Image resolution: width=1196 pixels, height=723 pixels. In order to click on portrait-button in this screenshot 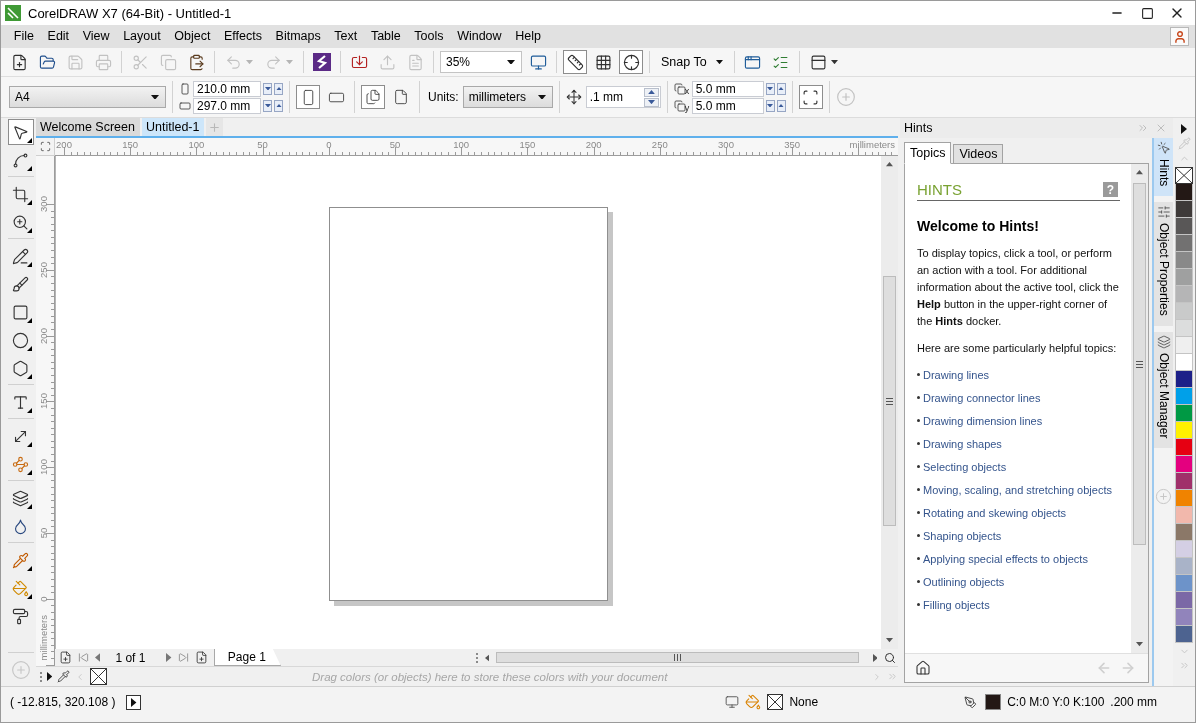, I will do `click(308, 97)`.